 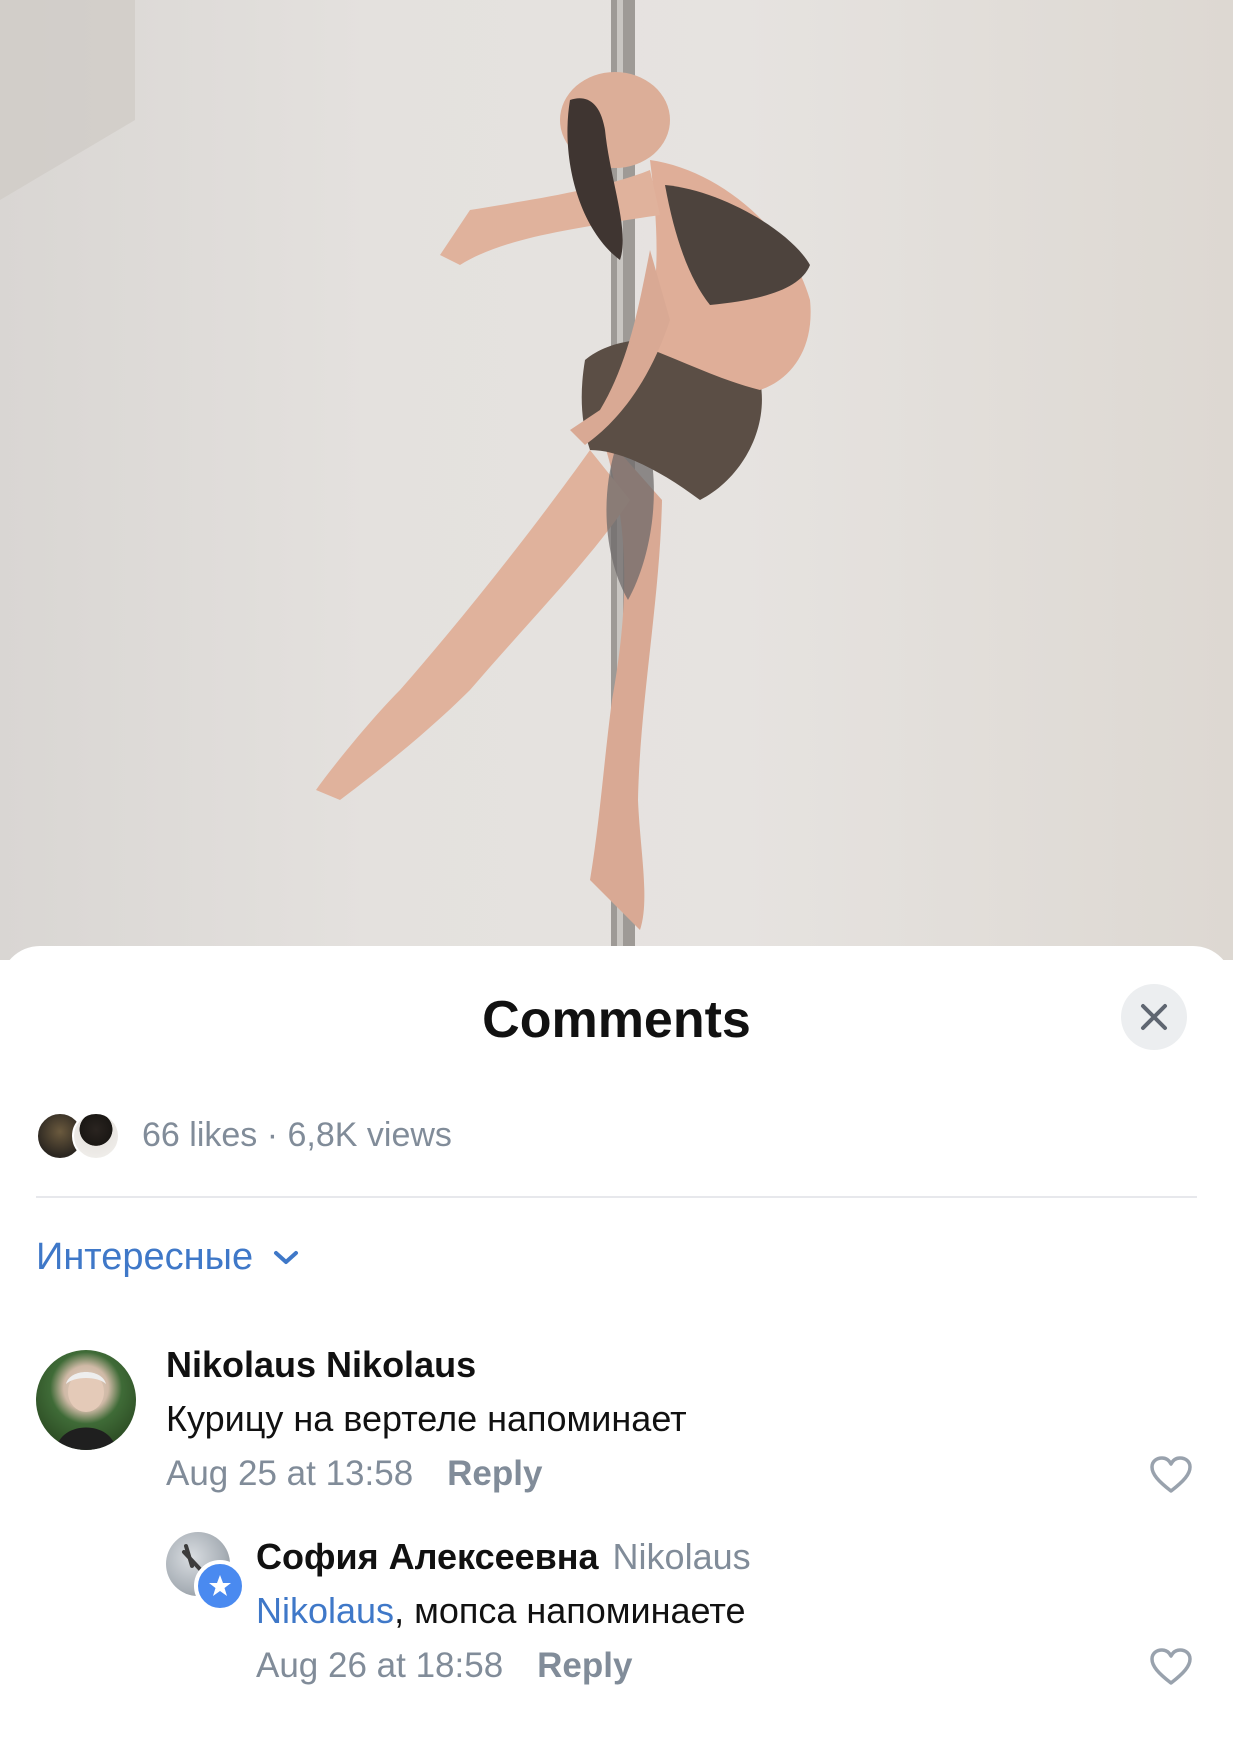 What do you see at coordinates (427, 1556) in the screenshot?
I see `comment-author: София Алексеевна` at bounding box center [427, 1556].